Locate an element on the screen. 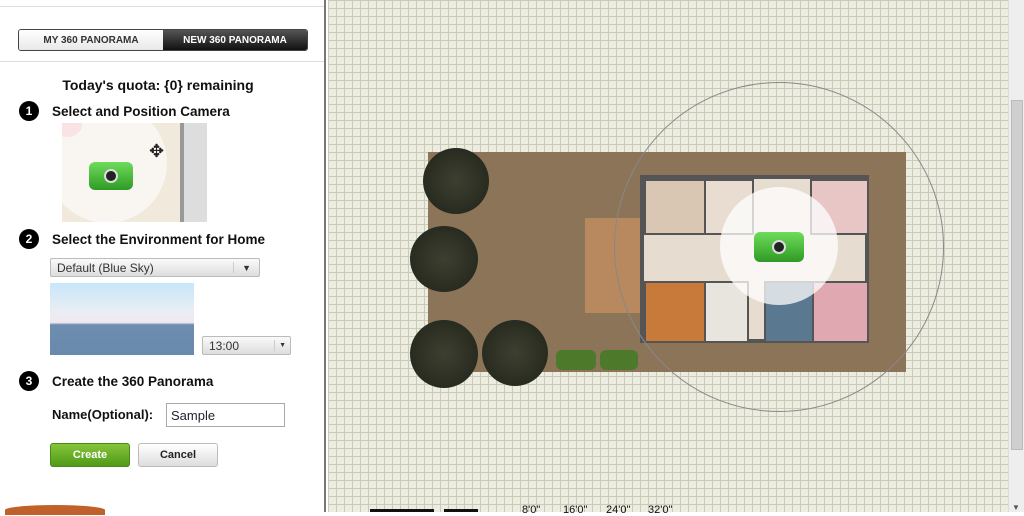 The width and height of the screenshot is (1024, 516). mascot-image is located at coordinates (55, 510).